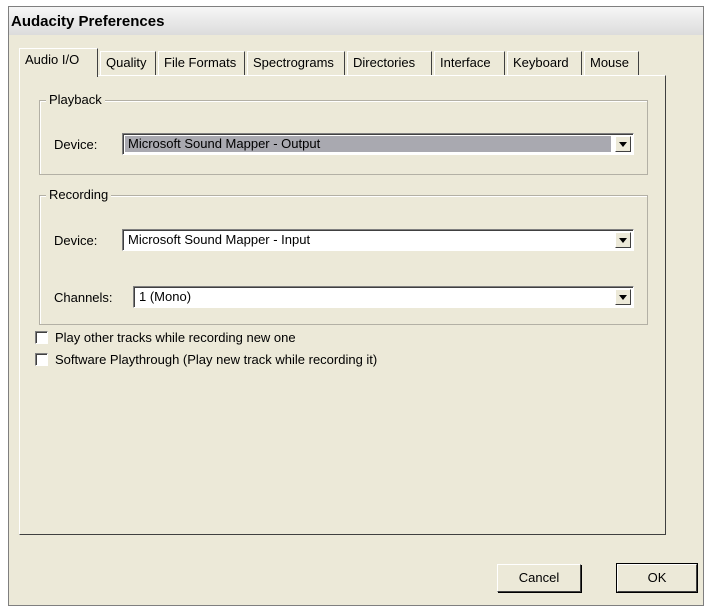 The height and width of the screenshot is (612, 712). What do you see at coordinates (88, 21) in the screenshot?
I see `window-title: Audacity Preferences` at bounding box center [88, 21].